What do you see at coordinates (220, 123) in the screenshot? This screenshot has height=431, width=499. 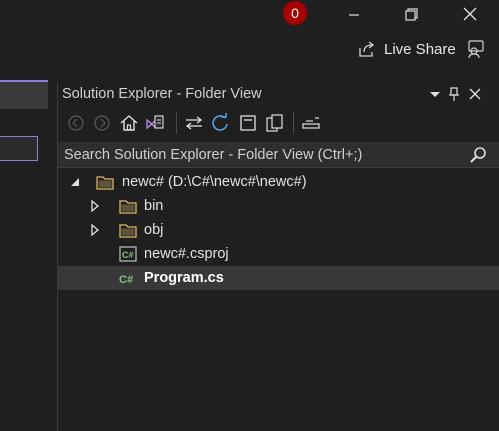 I see `refresh-icon` at bounding box center [220, 123].